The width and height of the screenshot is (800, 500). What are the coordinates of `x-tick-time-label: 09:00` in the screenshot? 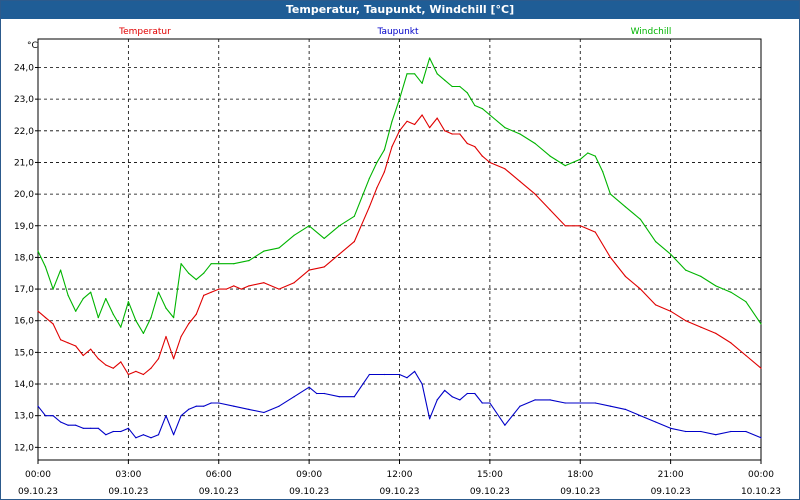 It's located at (309, 475).